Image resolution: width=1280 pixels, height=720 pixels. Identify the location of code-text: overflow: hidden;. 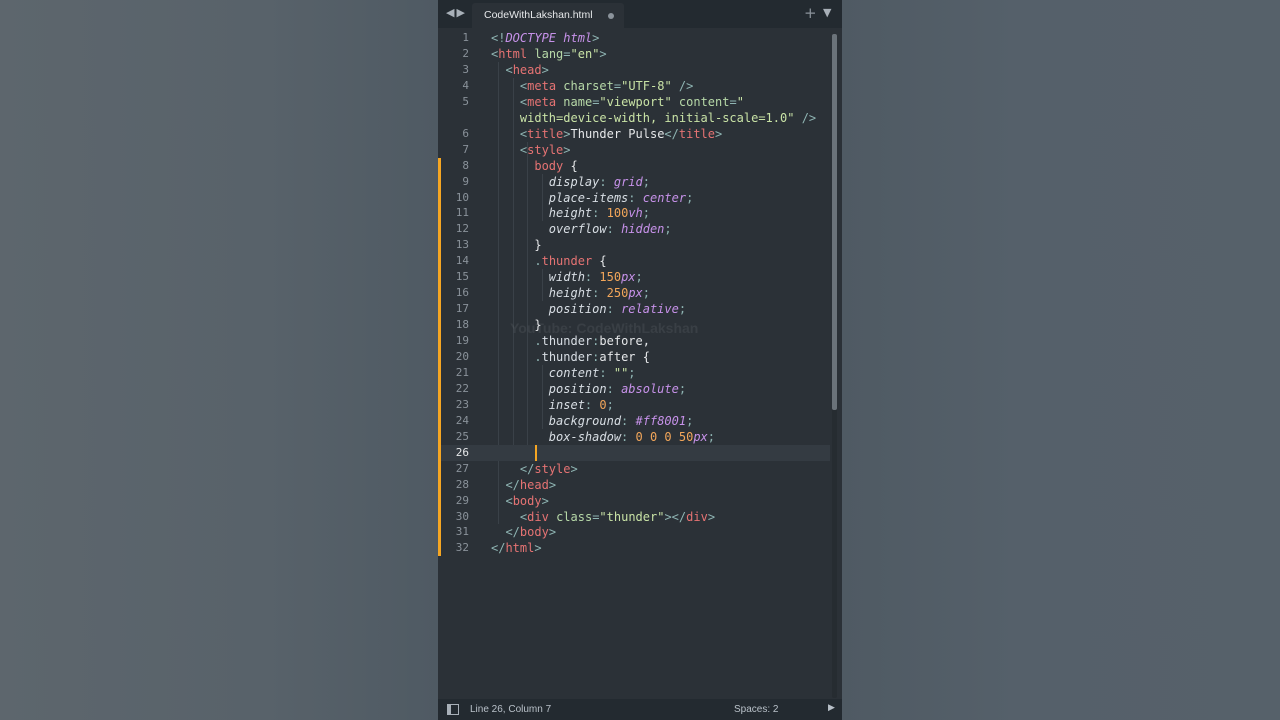
(610, 229).